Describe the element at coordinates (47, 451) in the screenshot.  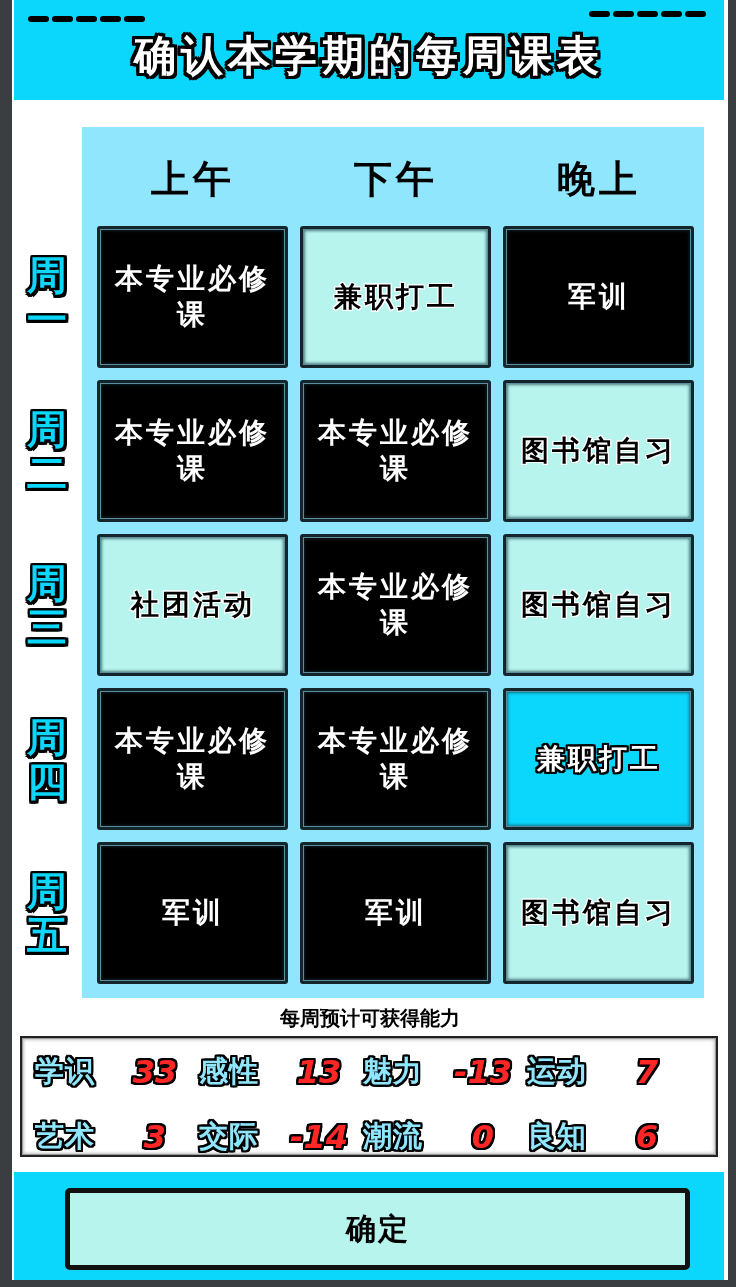
I see `day-label: 周二` at that location.